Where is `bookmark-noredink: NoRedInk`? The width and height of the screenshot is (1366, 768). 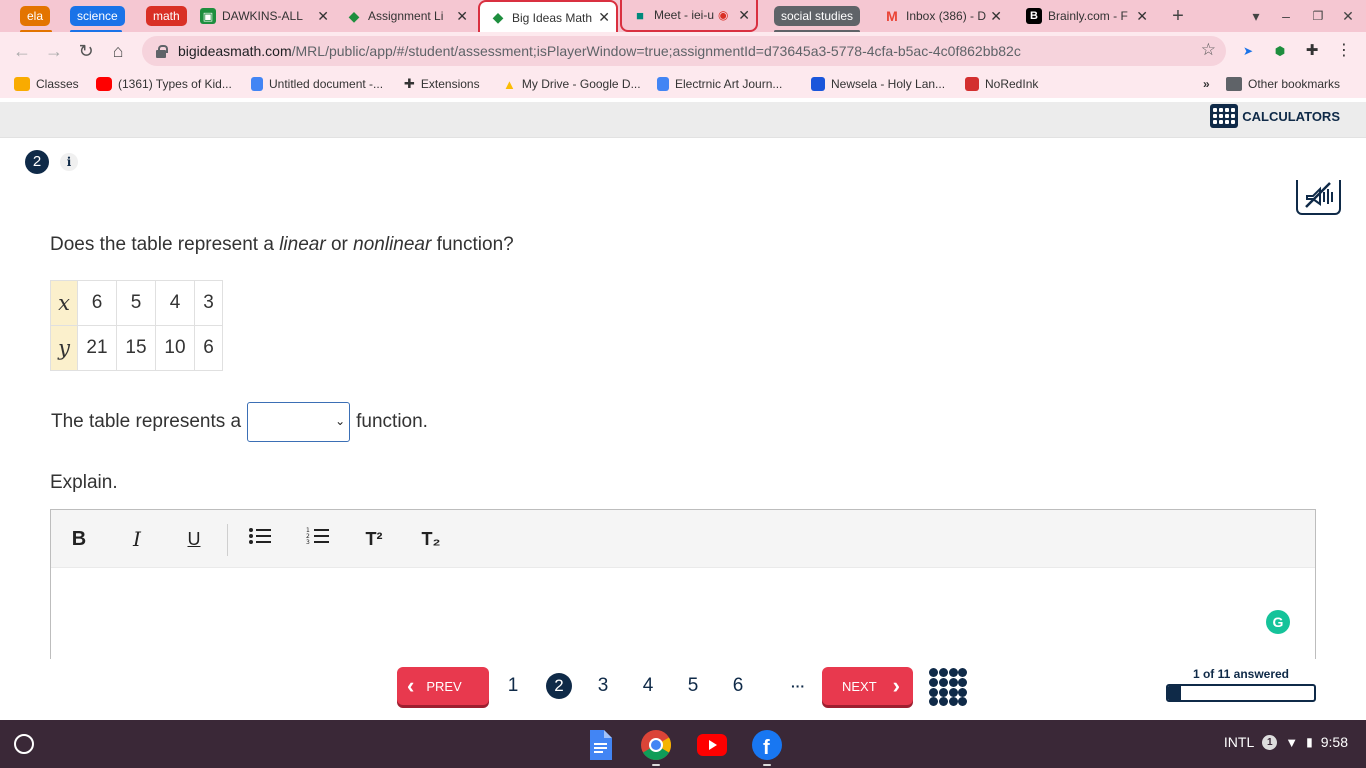 bookmark-noredink: NoRedInk is located at coordinates (1001, 84).